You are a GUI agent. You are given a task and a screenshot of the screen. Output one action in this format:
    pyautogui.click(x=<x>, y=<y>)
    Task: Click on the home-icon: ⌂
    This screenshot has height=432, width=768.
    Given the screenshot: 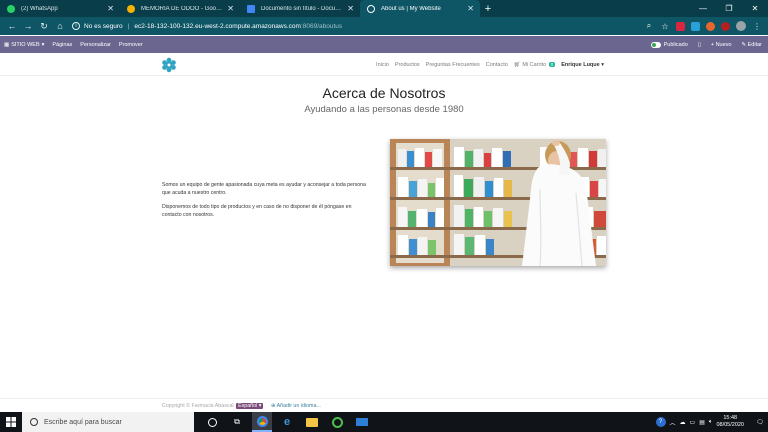 What is the action you would take?
    pyautogui.click(x=60, y=26)
    